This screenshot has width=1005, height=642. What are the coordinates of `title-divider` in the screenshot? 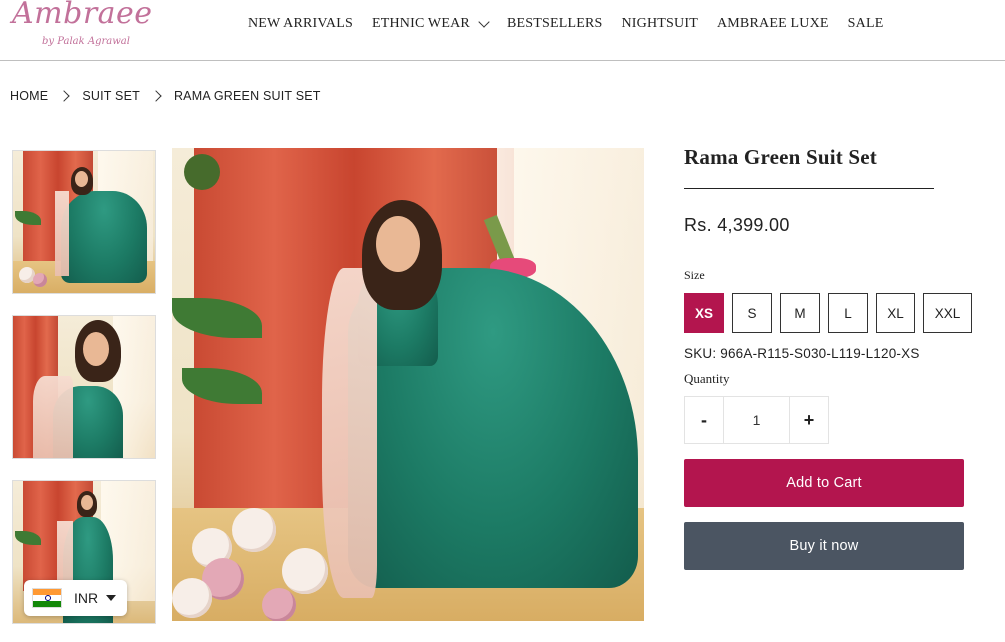 It's located at (809, 188).